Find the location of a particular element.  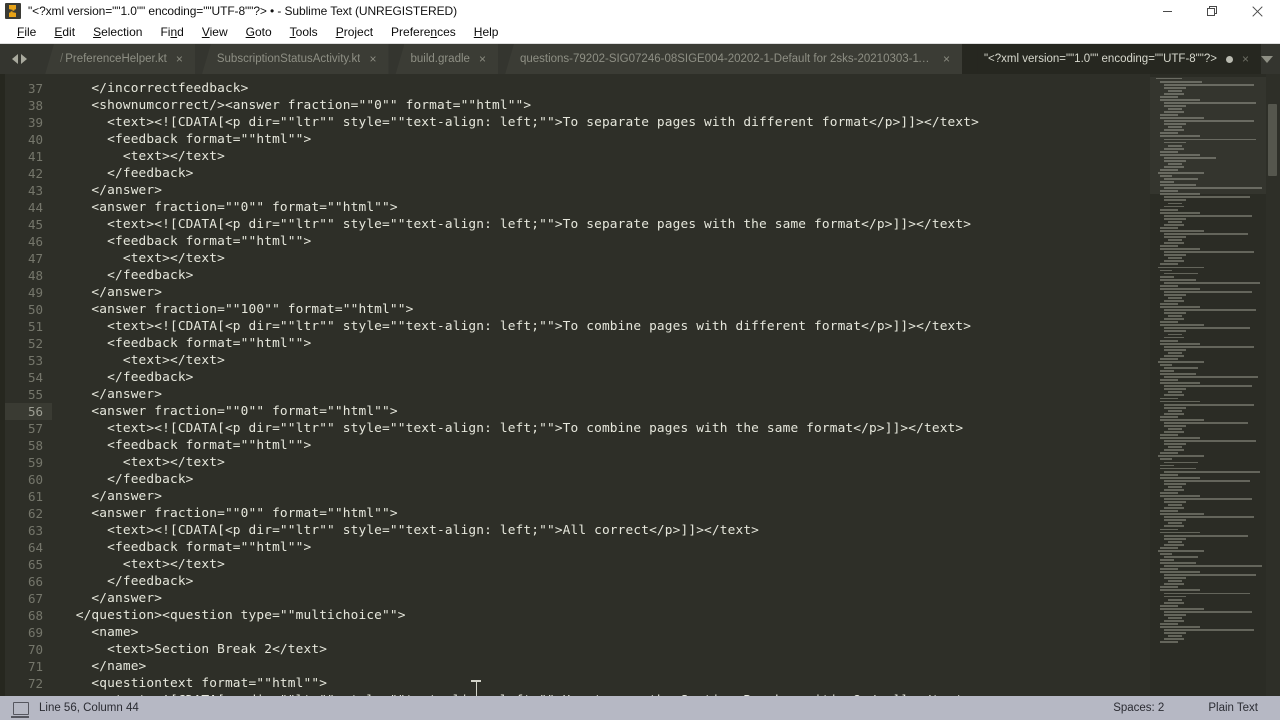

tab-1: SubscriptionStatusActivity.kt × is located at coordinates (291, 59).